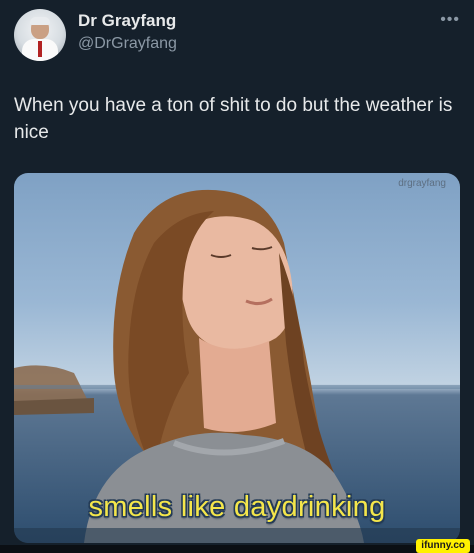 This screenshot has height=553, width=474. What do you see at coordinates (40, 49) in the screenshot?
I see `avatar-tie` at bounding box center [40, 49].